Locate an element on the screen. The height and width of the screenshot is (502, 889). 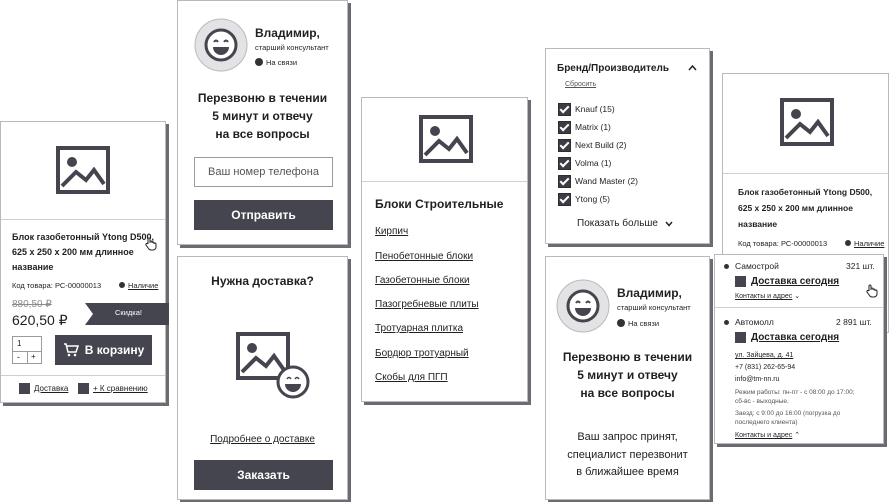
brand-option: Next Build (2) is located at coordinates (601, 145).